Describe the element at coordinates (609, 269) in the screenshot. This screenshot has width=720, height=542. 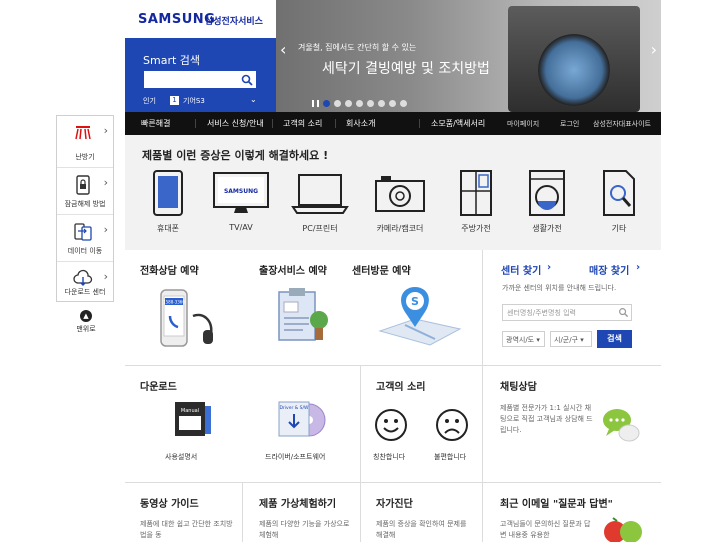
I see `find-store-link: 매장 찾기` at that location.